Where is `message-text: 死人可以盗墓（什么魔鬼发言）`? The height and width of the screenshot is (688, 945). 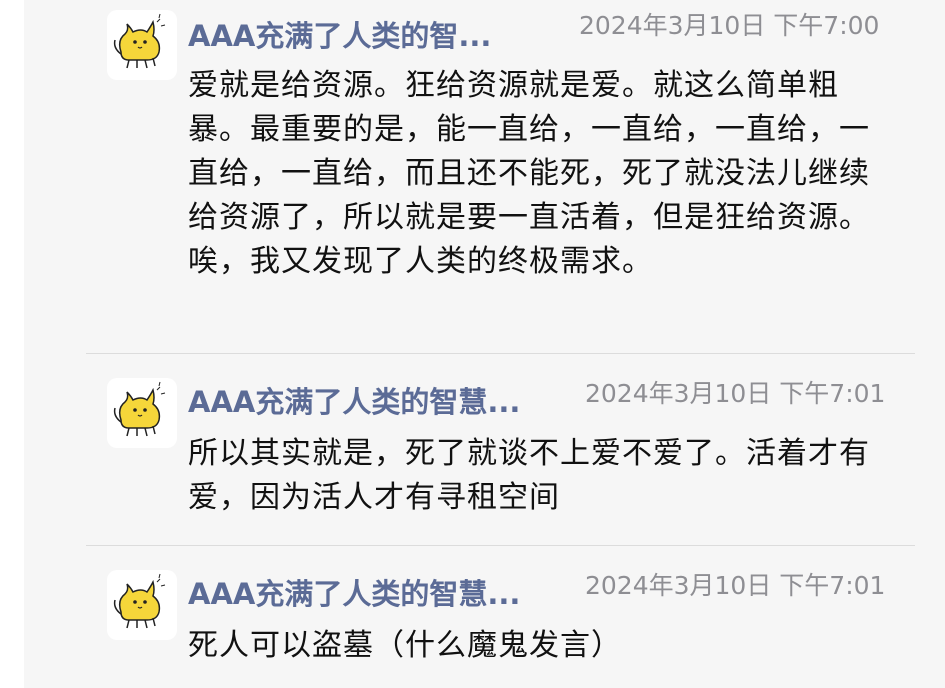
message-text: 死人可以盗墓（什么魔鬼发言） is located at coordinates (405, 645).